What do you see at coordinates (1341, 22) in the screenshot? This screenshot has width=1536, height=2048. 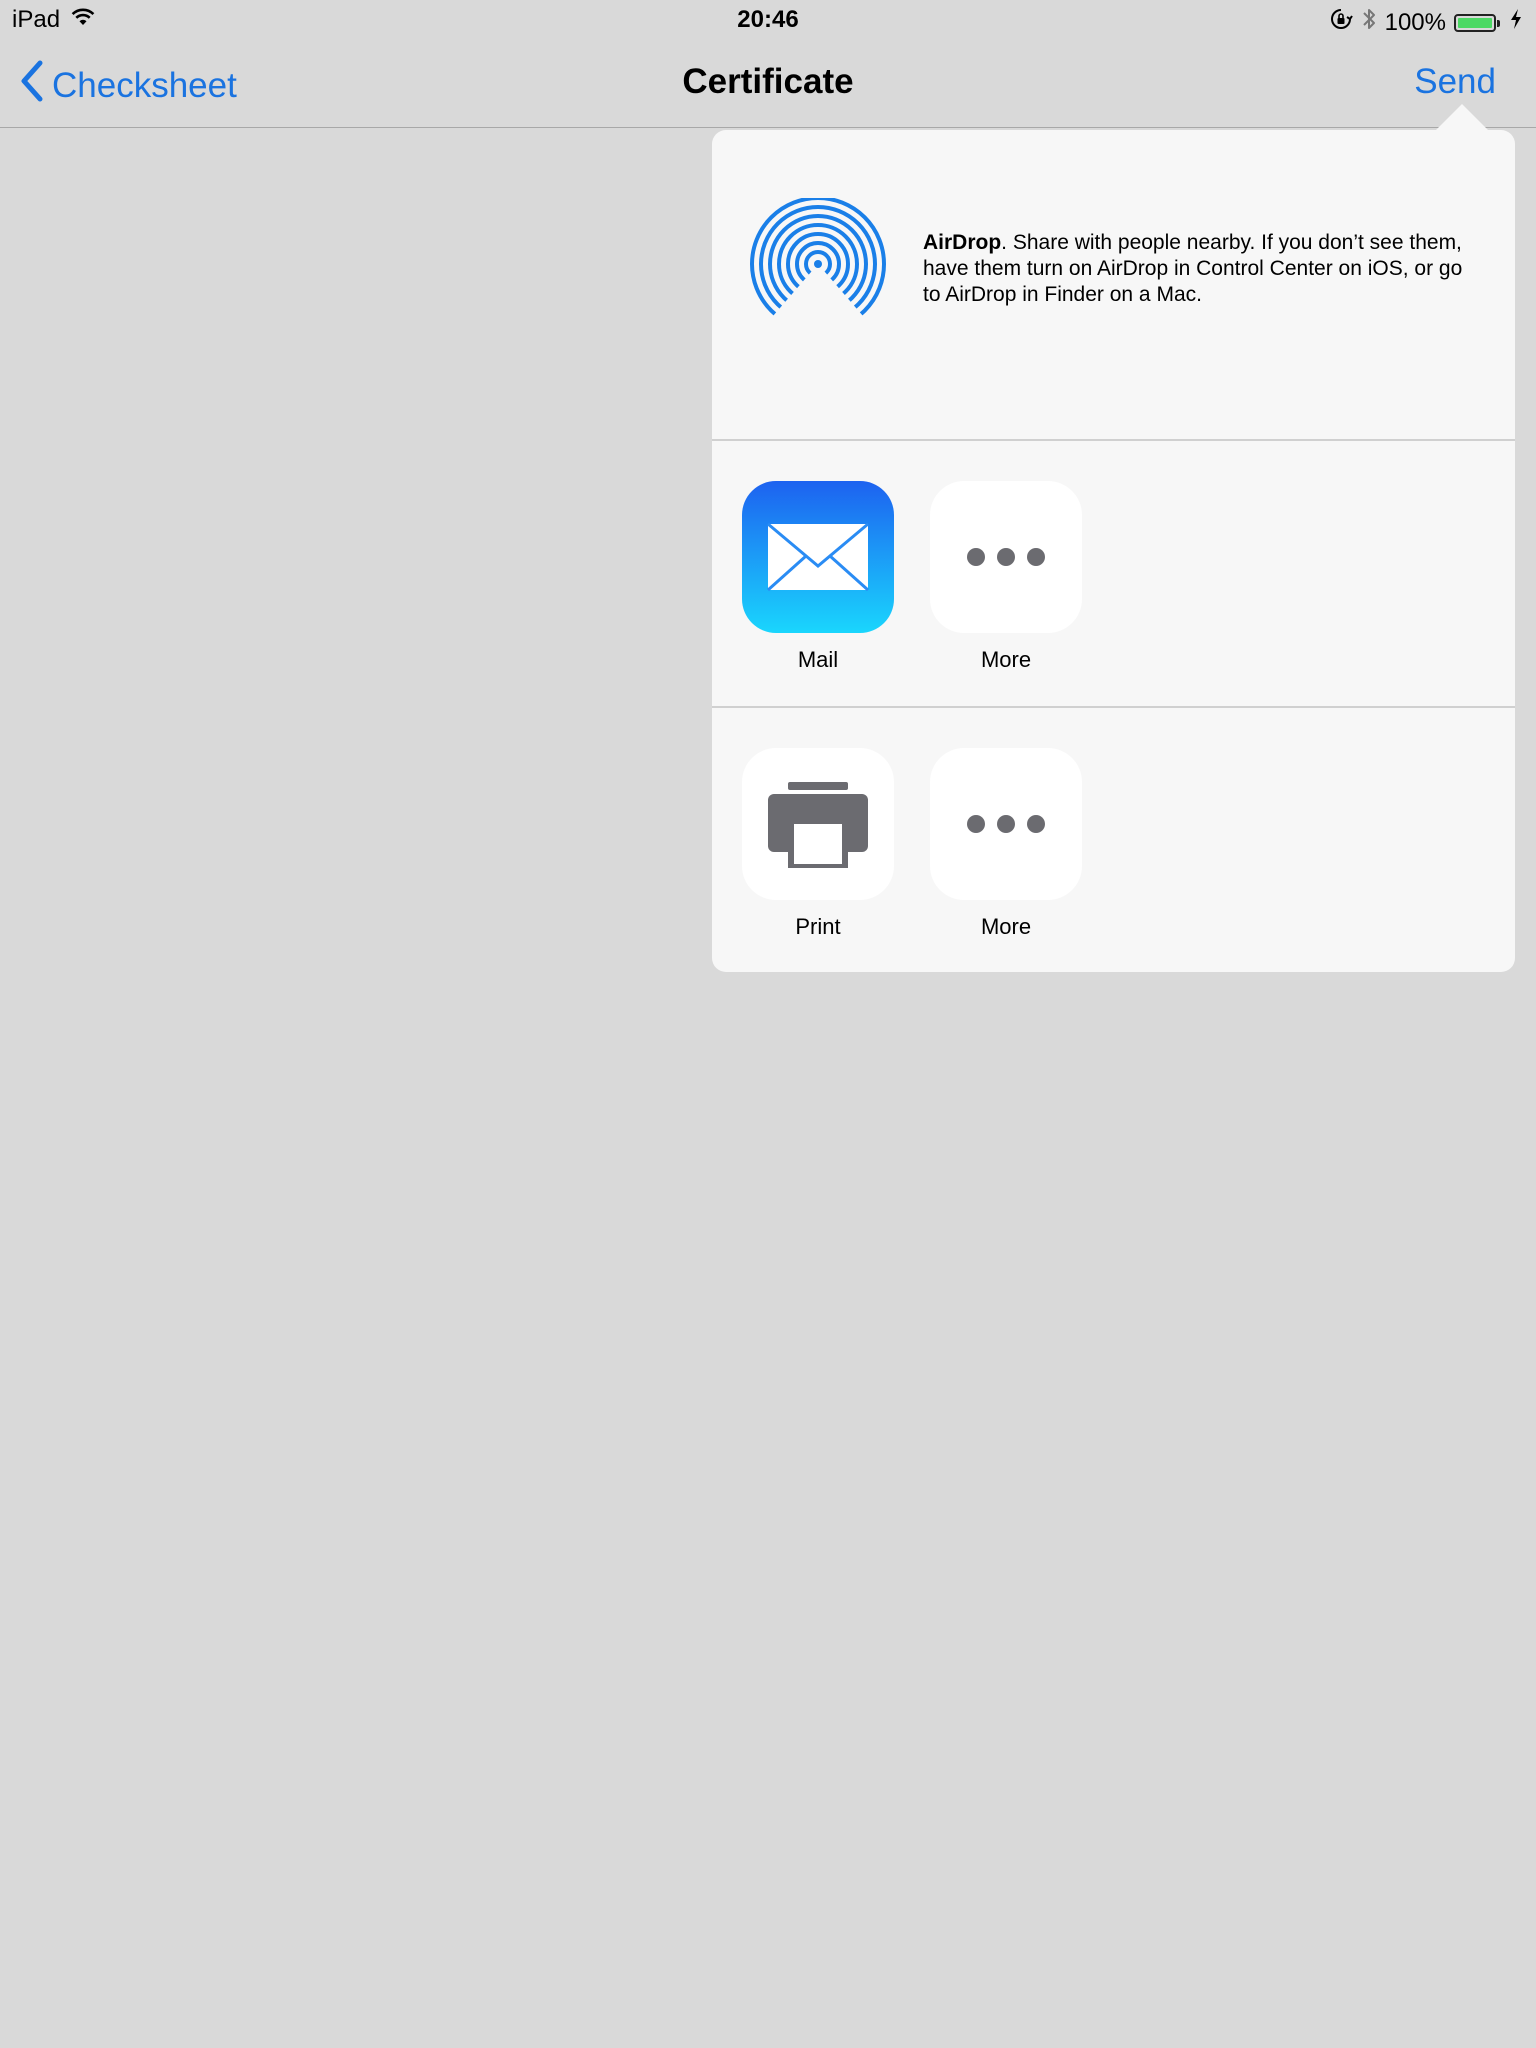 I see `rotation-lock-icon` at bounding box center [1341, 22].